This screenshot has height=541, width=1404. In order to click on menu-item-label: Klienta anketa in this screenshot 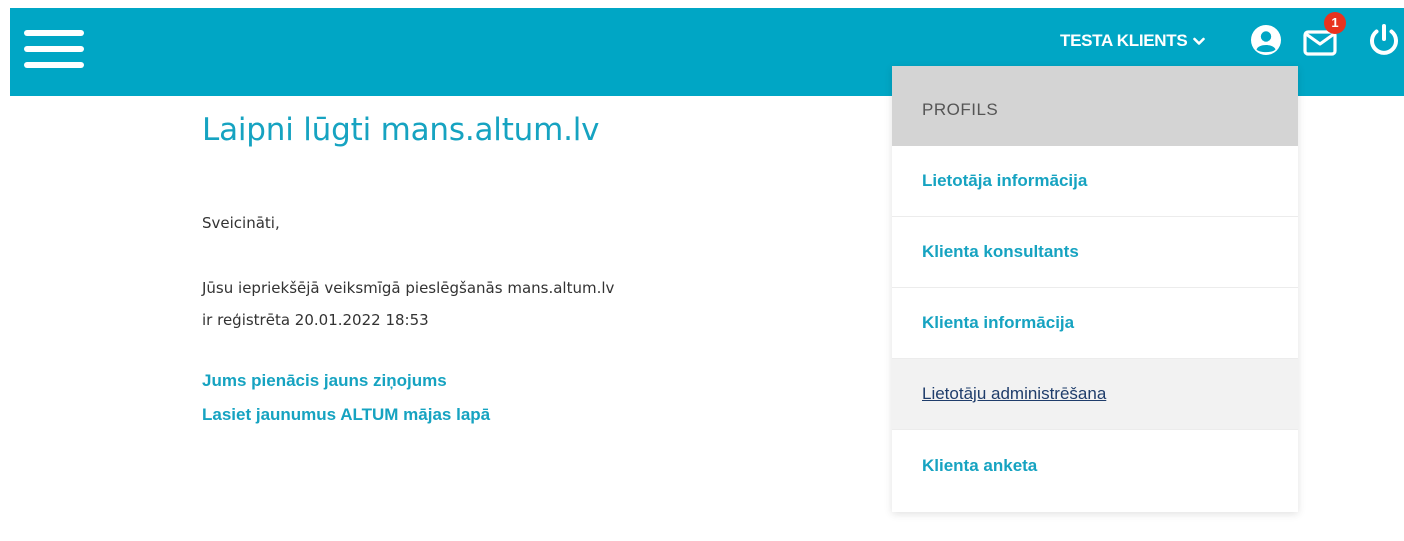, I will do `click(980, 465)`.